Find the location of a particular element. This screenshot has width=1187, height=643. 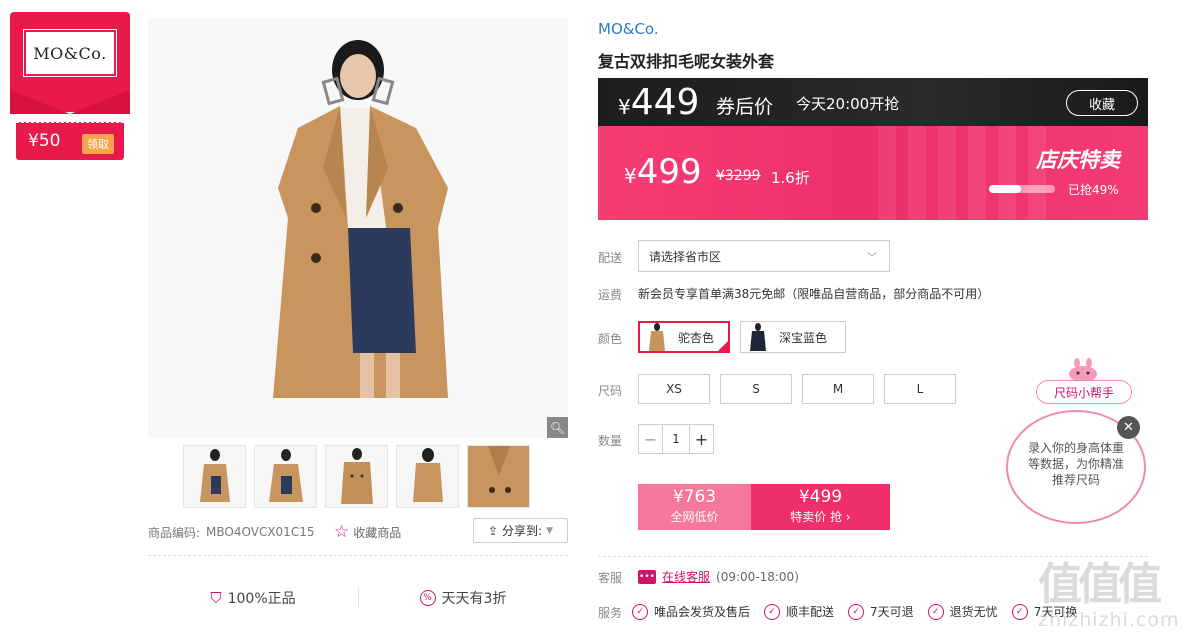

delivery-label: 配送 is located at coordinates (610, 258).